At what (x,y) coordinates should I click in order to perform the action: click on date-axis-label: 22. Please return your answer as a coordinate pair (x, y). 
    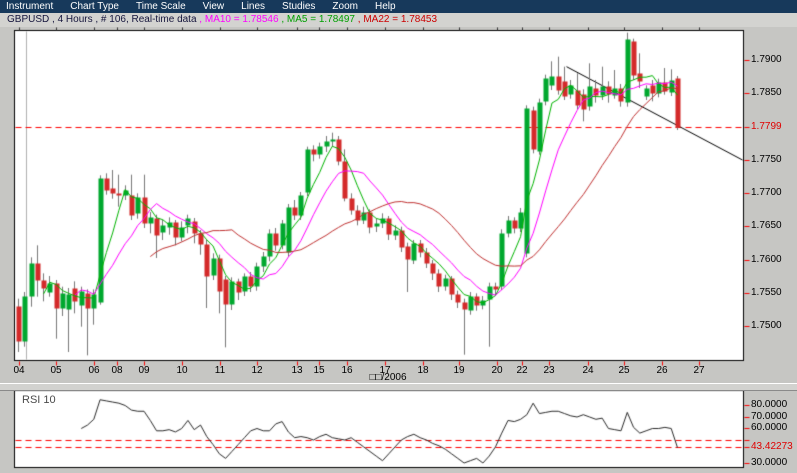
    Looking at the image, I should click on (522, 370).